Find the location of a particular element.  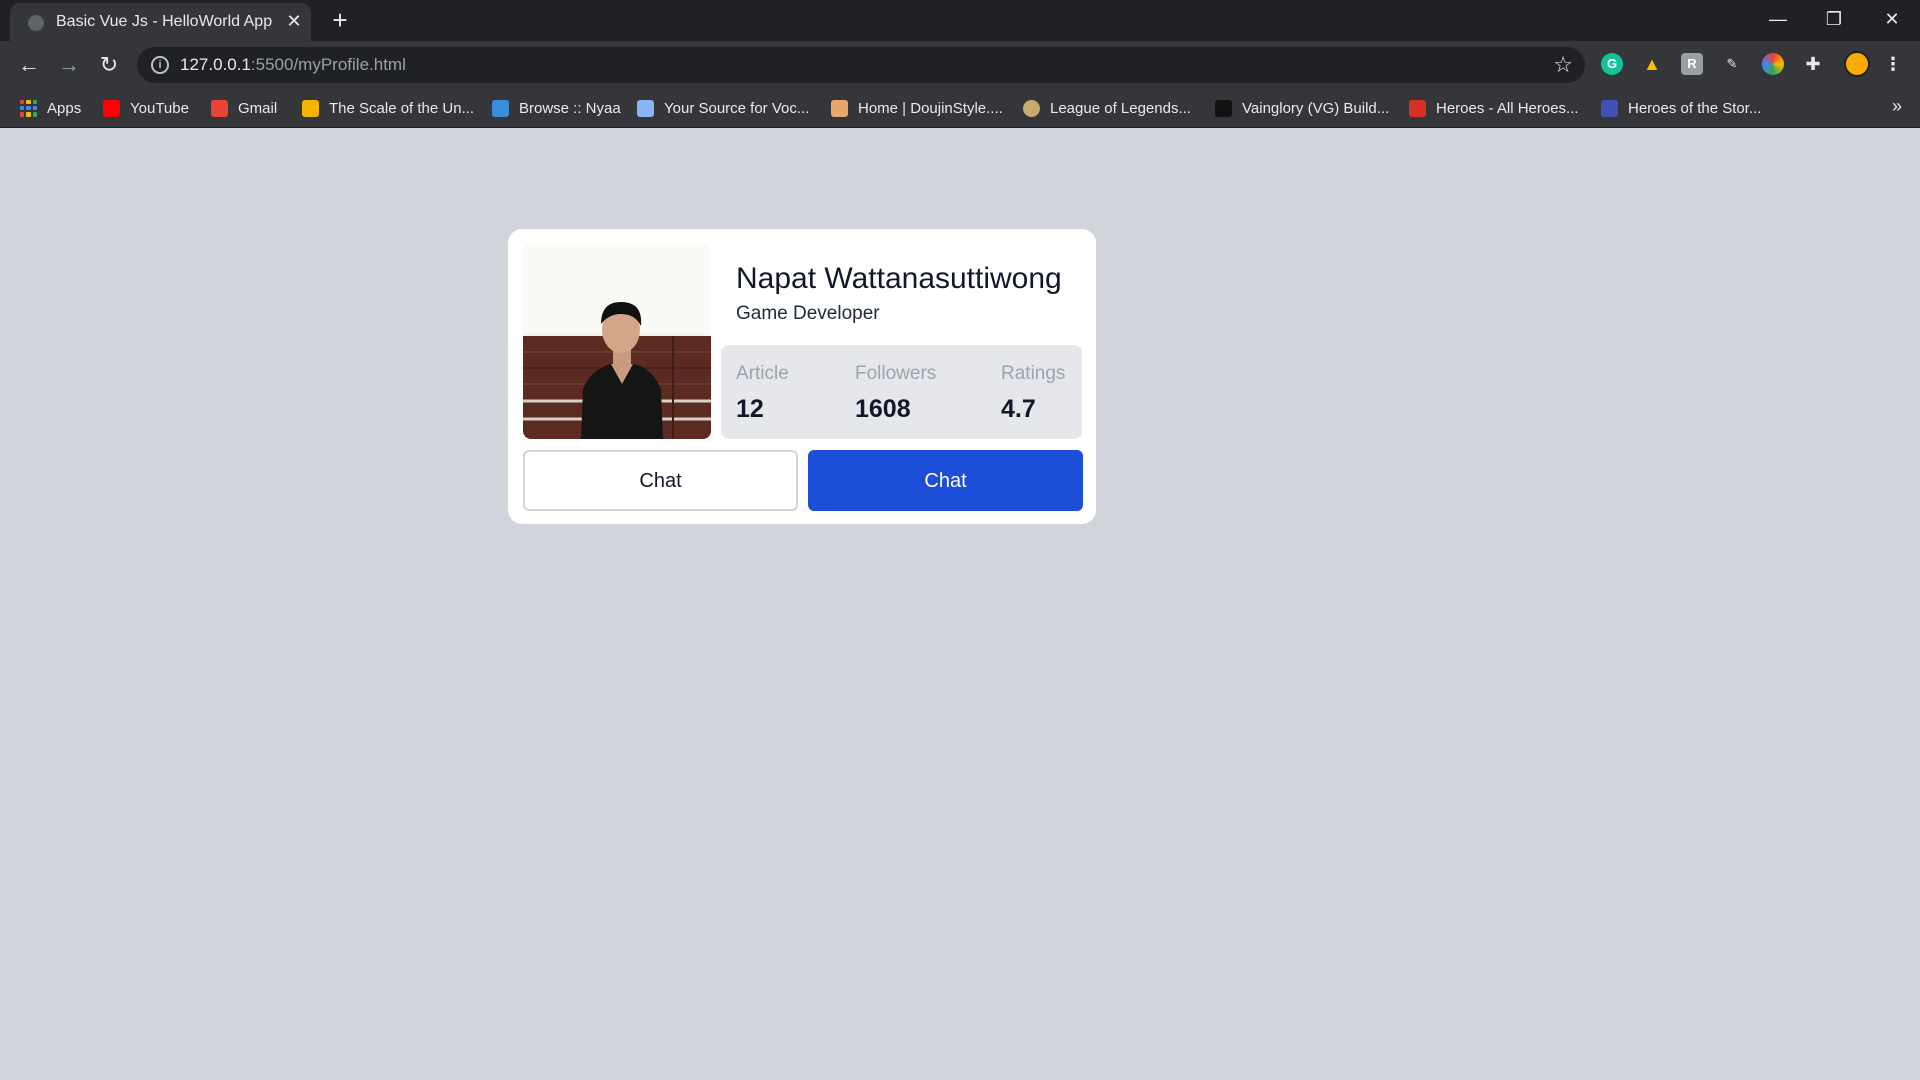

bookmark-nyaa: Browse :: Nyaa is located at coordinates (556, 108).